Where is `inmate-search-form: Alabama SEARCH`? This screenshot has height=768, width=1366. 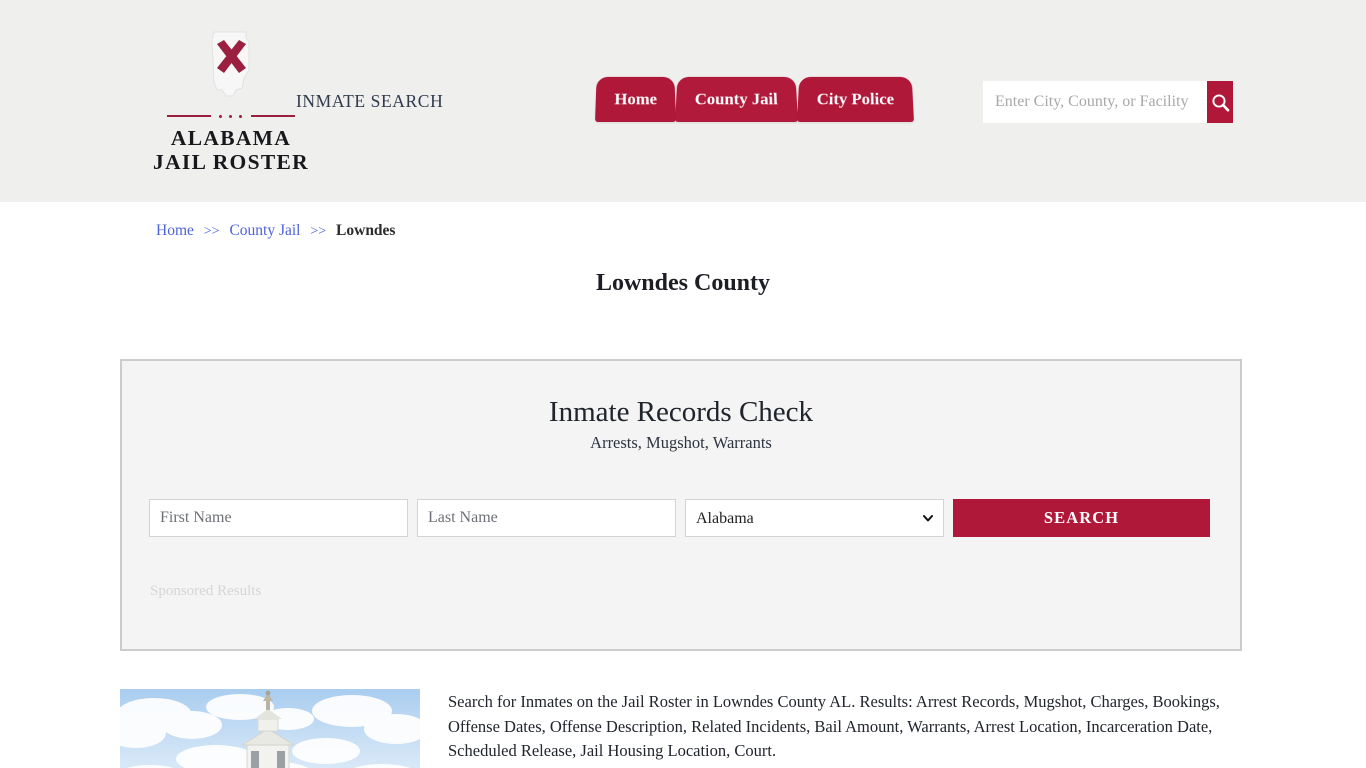 inmate-search-form: Alabama SEARCH is located at coordinates (681, 518).